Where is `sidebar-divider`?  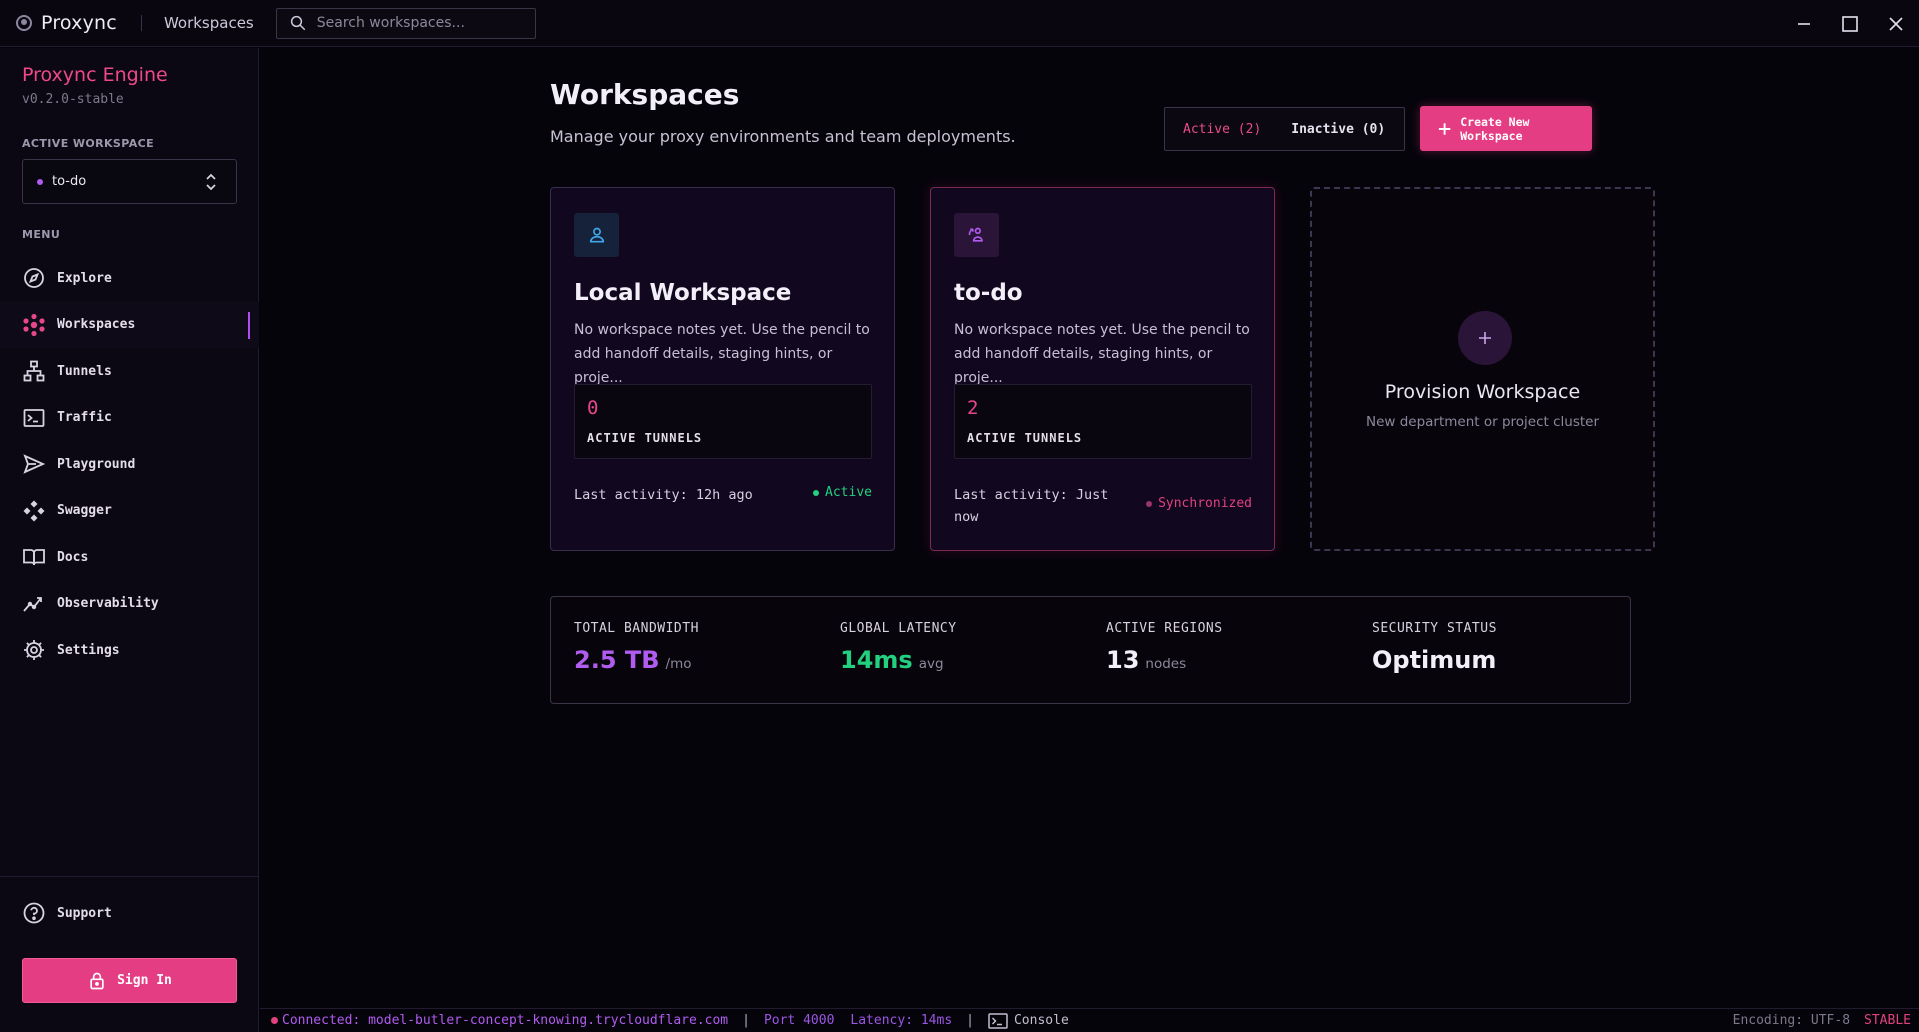
sidebar-divider is located at coordinates (129, 876).